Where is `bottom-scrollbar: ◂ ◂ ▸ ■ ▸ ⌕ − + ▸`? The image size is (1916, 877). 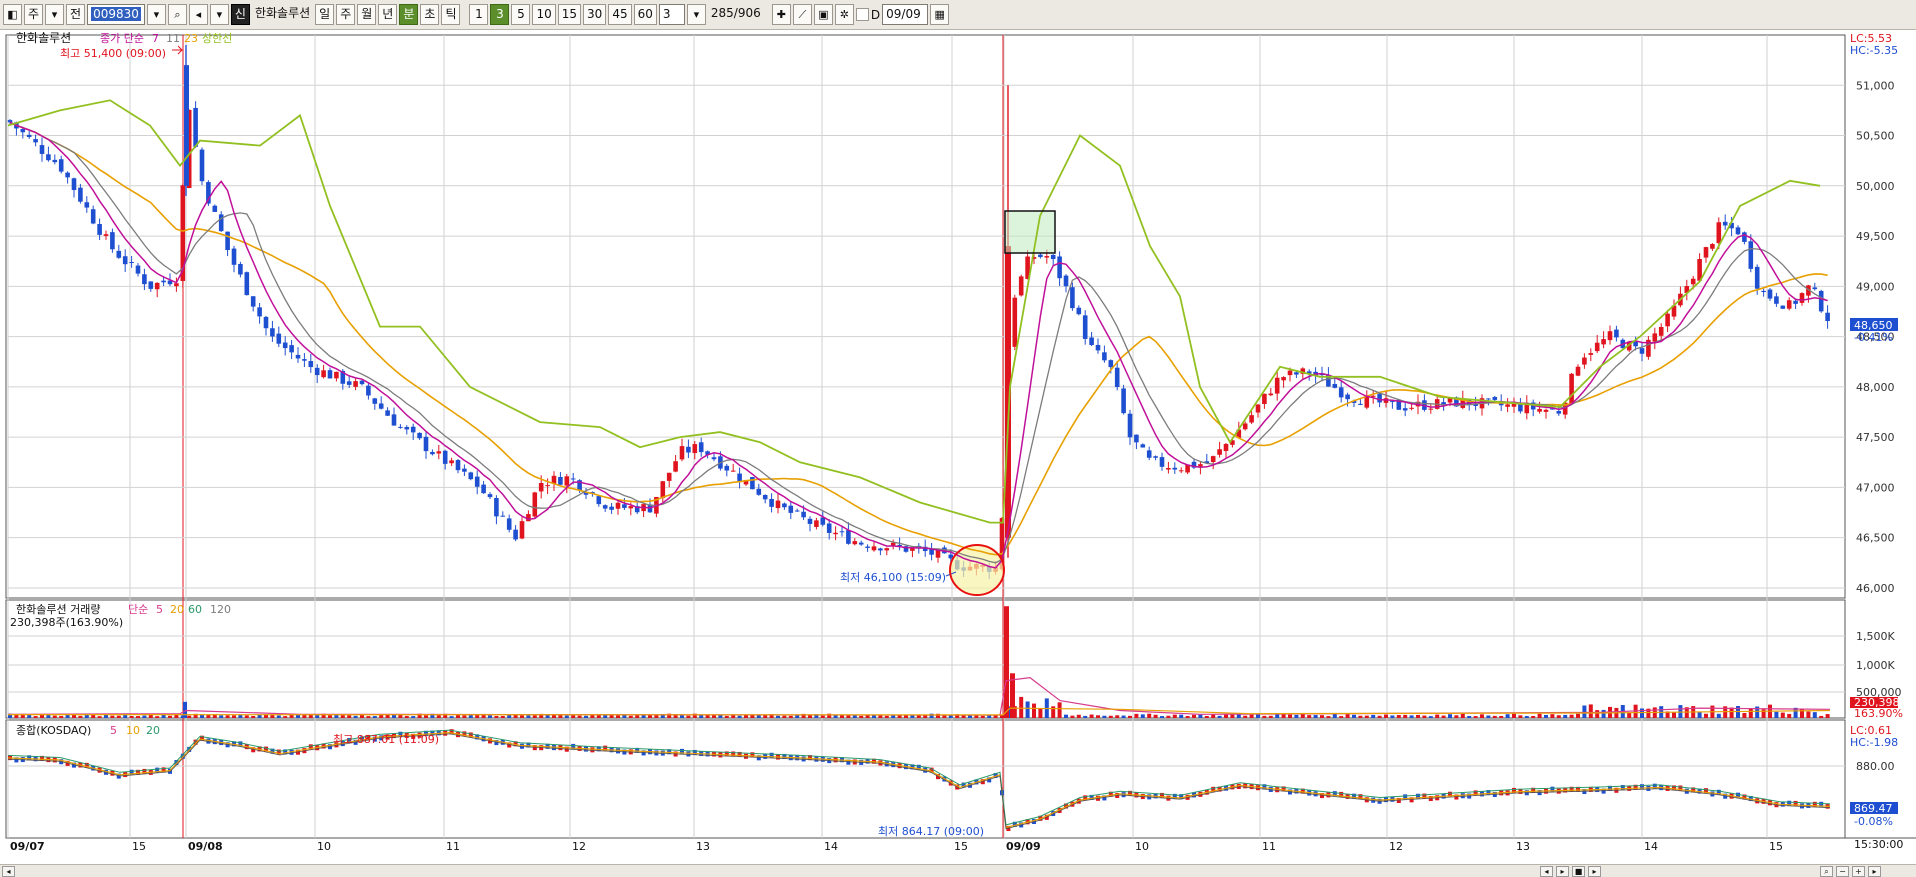
bottom-scrollbar: ◂ ◂ ▸ ■ ▸ ⌕ − + ▸ is located at coordinates (958, 870).